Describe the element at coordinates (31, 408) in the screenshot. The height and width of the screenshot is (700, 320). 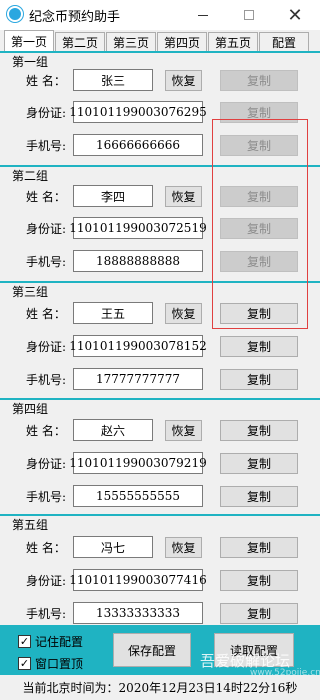
I see `group-title: 第四组` at that location.